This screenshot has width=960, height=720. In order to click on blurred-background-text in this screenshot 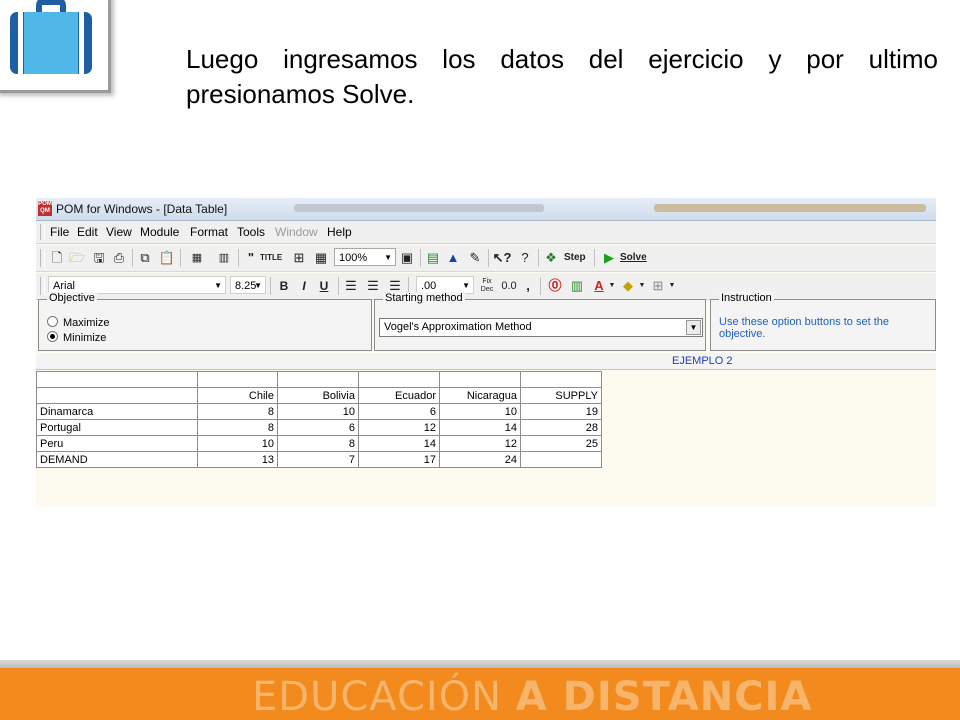, I will do `click(790, 208)`.